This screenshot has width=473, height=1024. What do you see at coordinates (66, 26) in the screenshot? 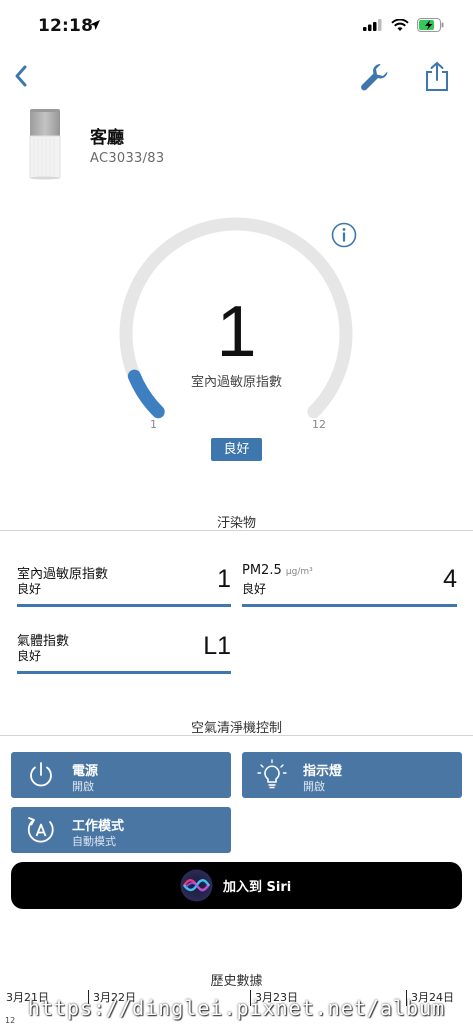
I see `status-time: 12:18` at bounding box center [66, 26].